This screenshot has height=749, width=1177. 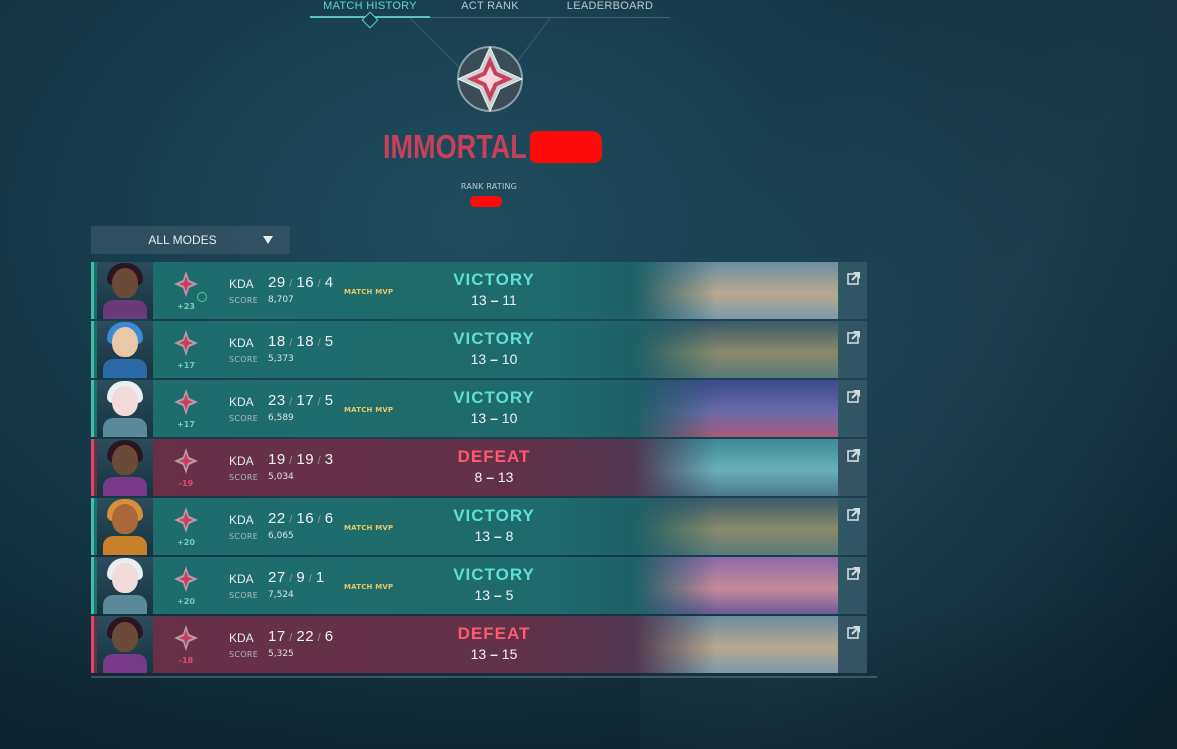 I want to click on score-value: 6,065, so click(x=281, y=536).